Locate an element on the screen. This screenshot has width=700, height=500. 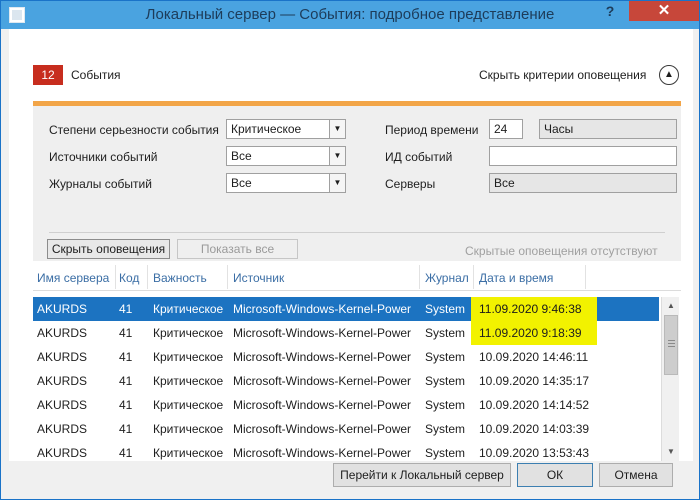
events-title: События is located at coordinates (96, 75).